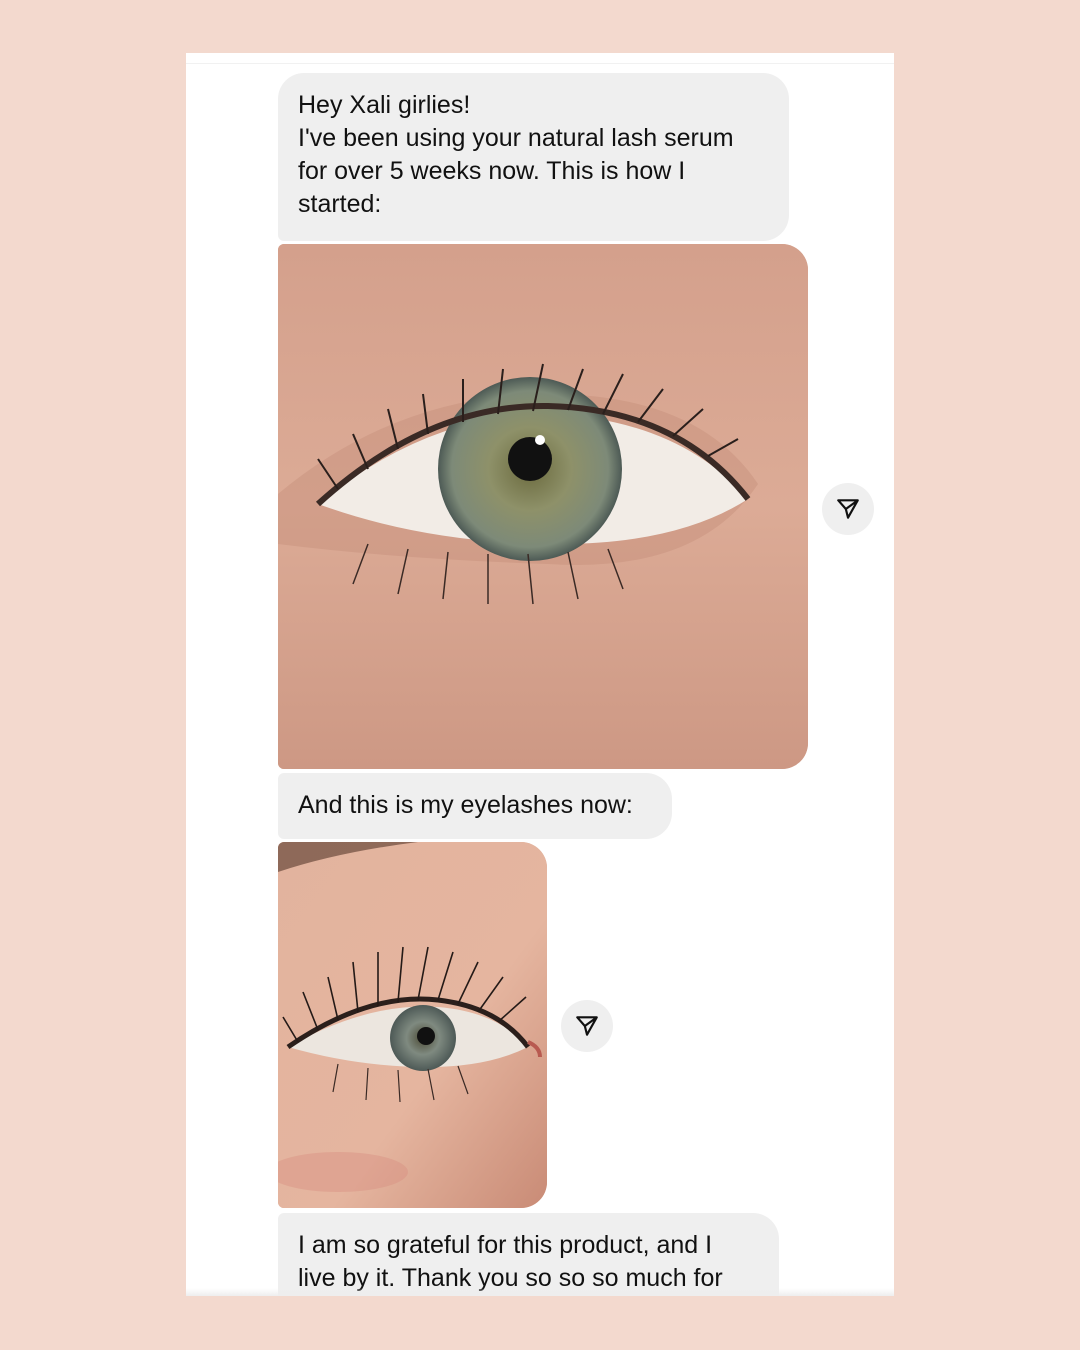 The height and width of the screenshot is (1350, 1080). I want to click on message-line: for over 5 weeks now. This is how I, so click(492, 171).